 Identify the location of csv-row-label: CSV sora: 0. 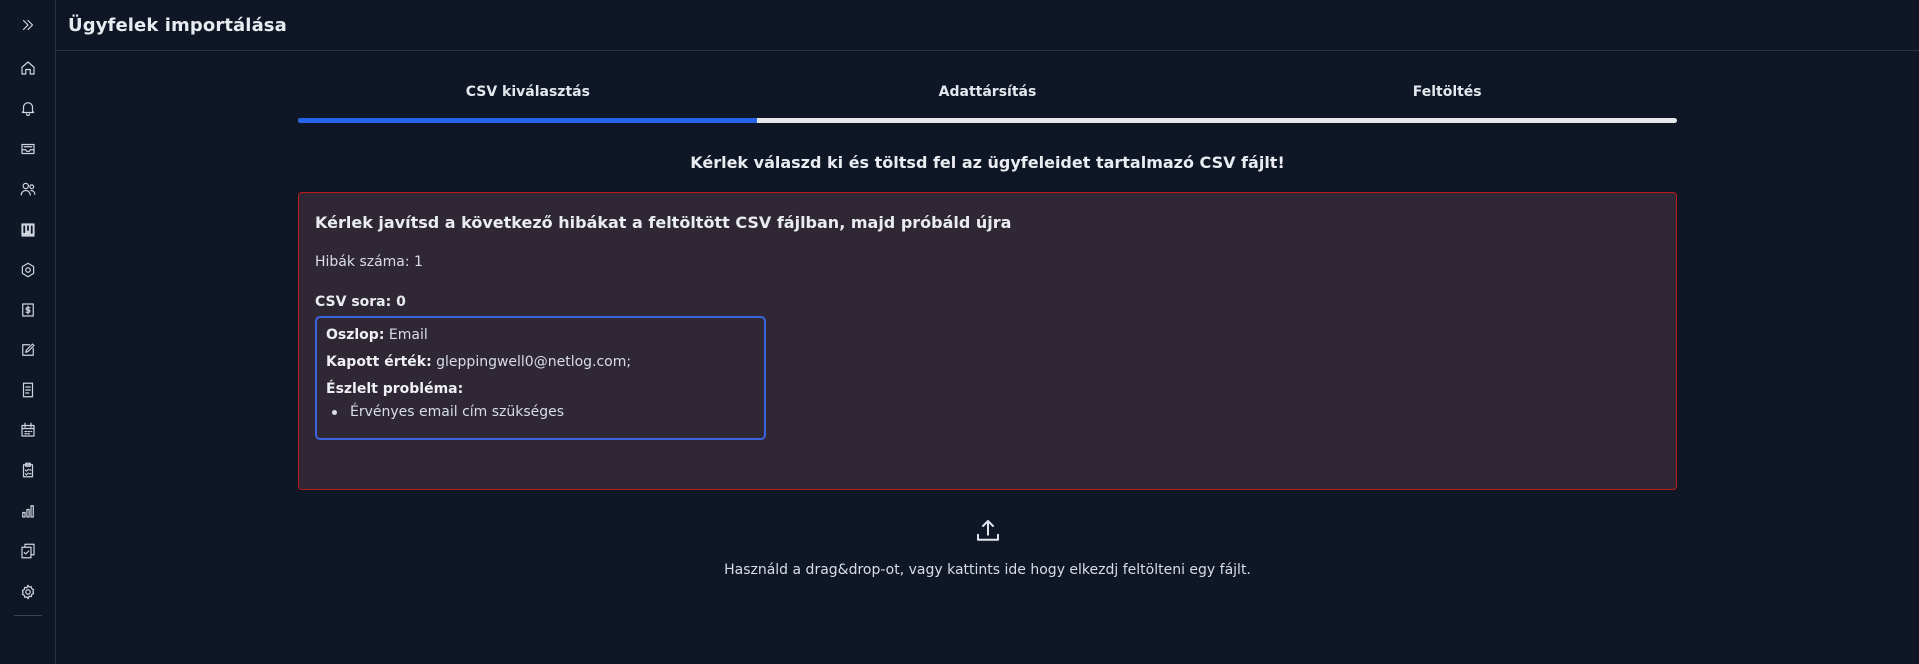
(360, 302).